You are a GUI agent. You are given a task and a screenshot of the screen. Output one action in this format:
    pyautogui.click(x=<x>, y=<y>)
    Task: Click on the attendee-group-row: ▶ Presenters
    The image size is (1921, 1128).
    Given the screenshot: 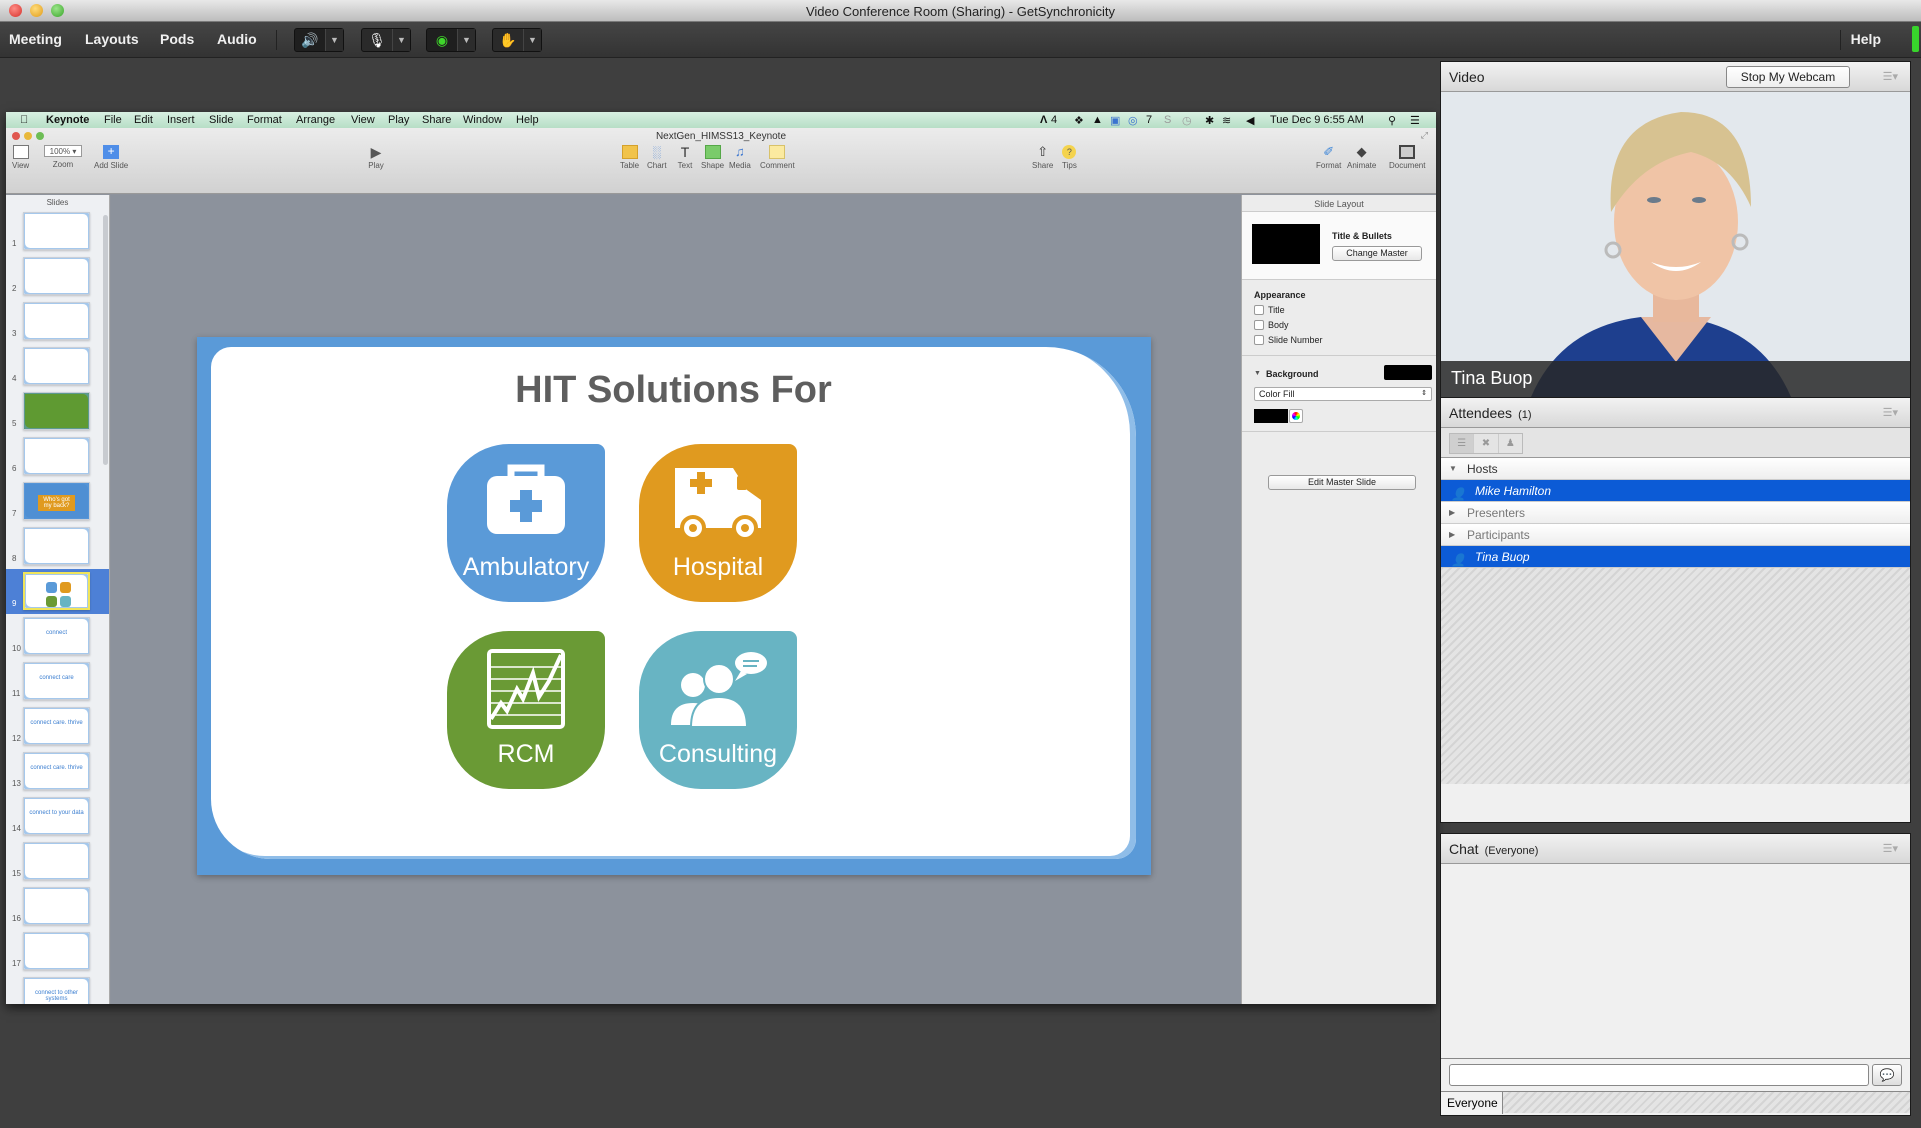 What is the action you would take?
    pyautogui.click(x=1675, y=513)
    